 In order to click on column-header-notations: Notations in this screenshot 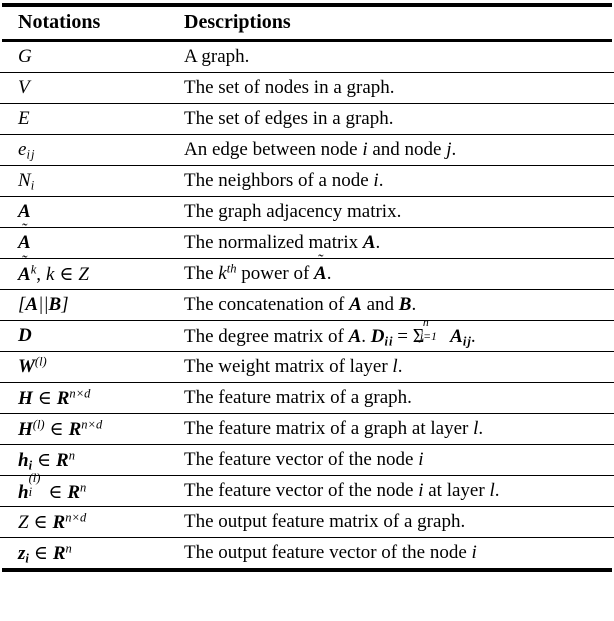, I will do `click(59, 22)`.